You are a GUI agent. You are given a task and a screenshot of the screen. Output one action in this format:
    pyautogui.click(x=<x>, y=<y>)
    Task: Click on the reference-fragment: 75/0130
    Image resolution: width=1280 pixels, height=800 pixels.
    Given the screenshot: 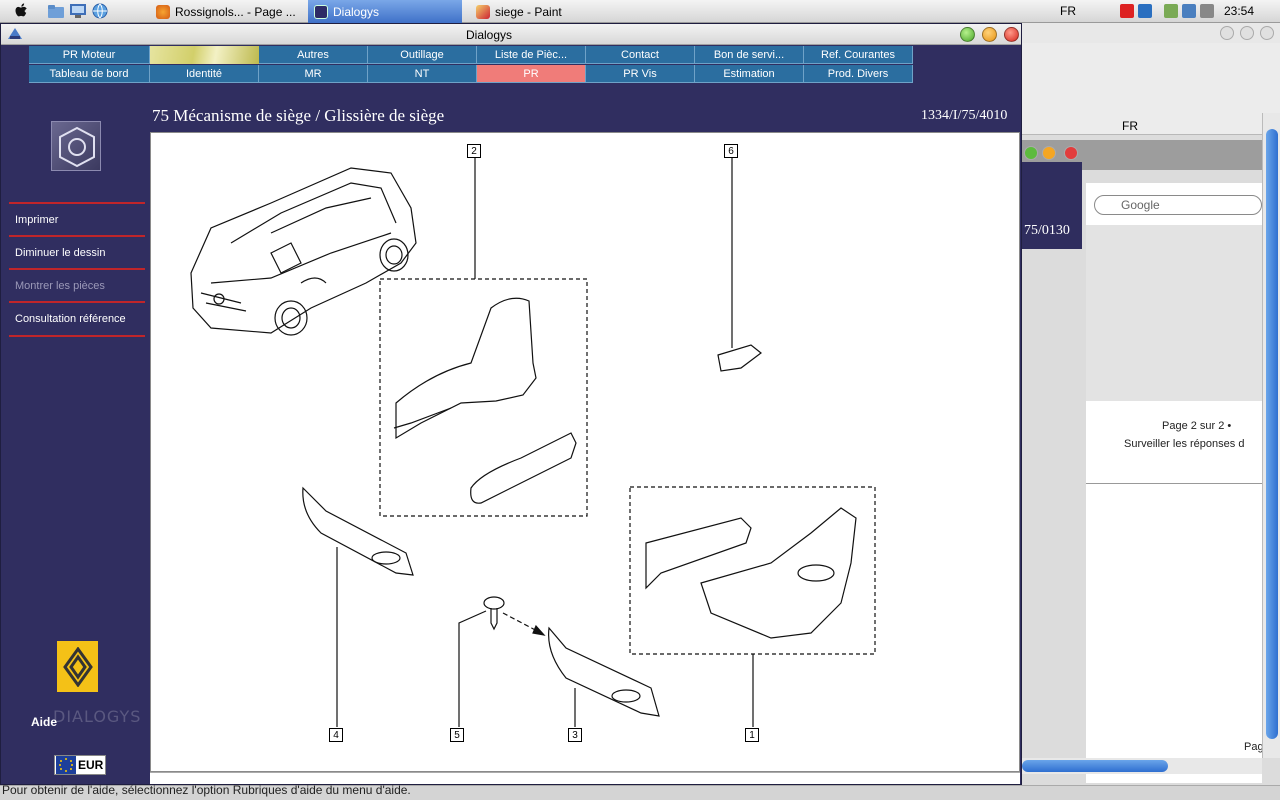 What is the action you would take?
    pyautogui.click(x=1047, y=230)
    